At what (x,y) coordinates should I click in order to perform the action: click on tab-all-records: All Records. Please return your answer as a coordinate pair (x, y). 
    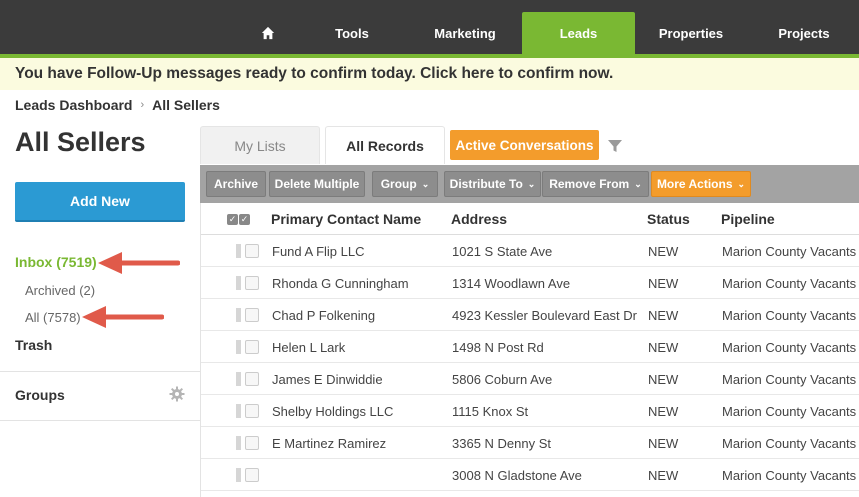
    Looking at the image, I should click on (385, 145).